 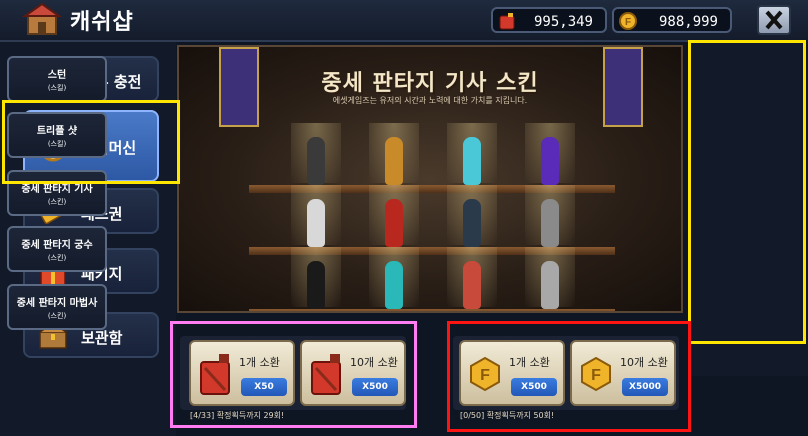 I want to click on right-menu-mage-skin: 중세 판타지 마법사 (스킨), so click(x=57, y=307).